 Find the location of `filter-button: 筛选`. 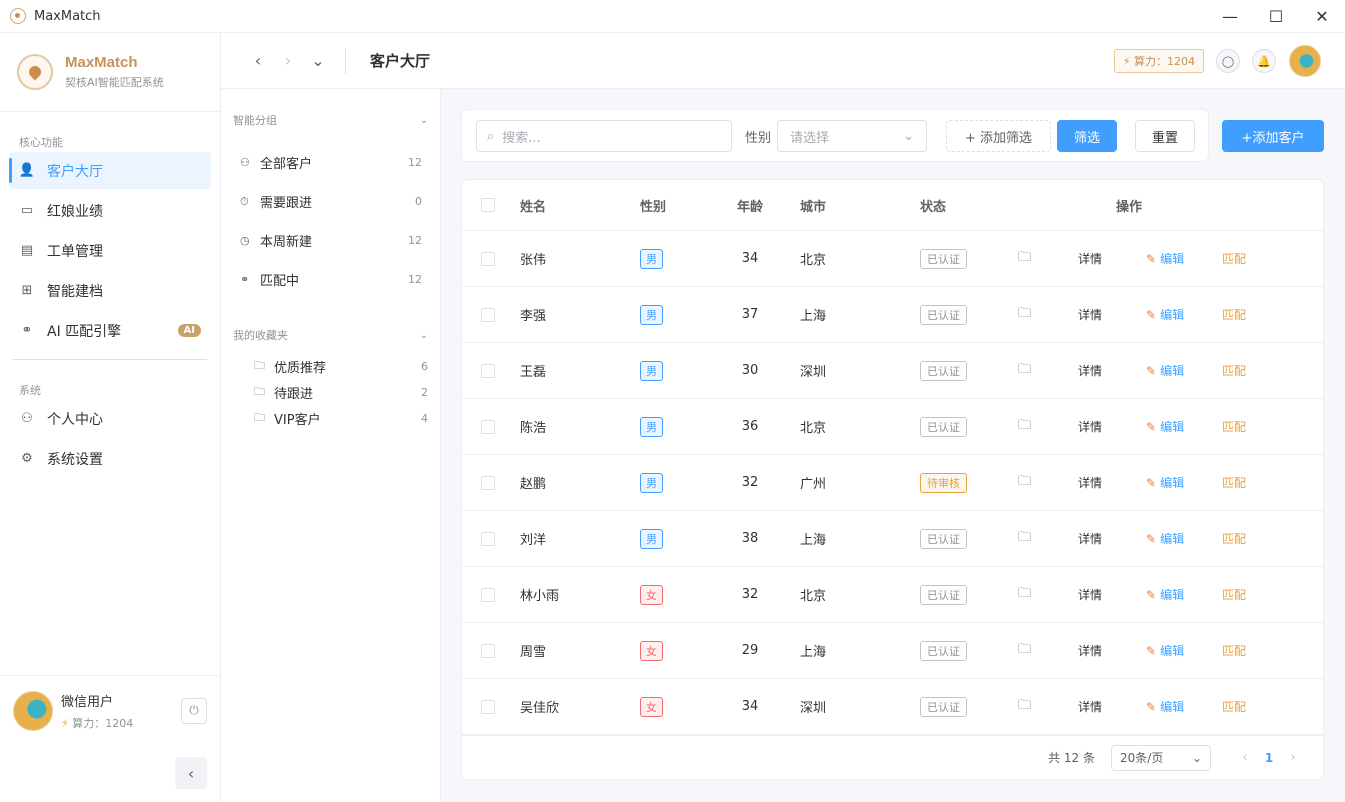

filter-button: 筛选 is located at coordinates (1087, 136).